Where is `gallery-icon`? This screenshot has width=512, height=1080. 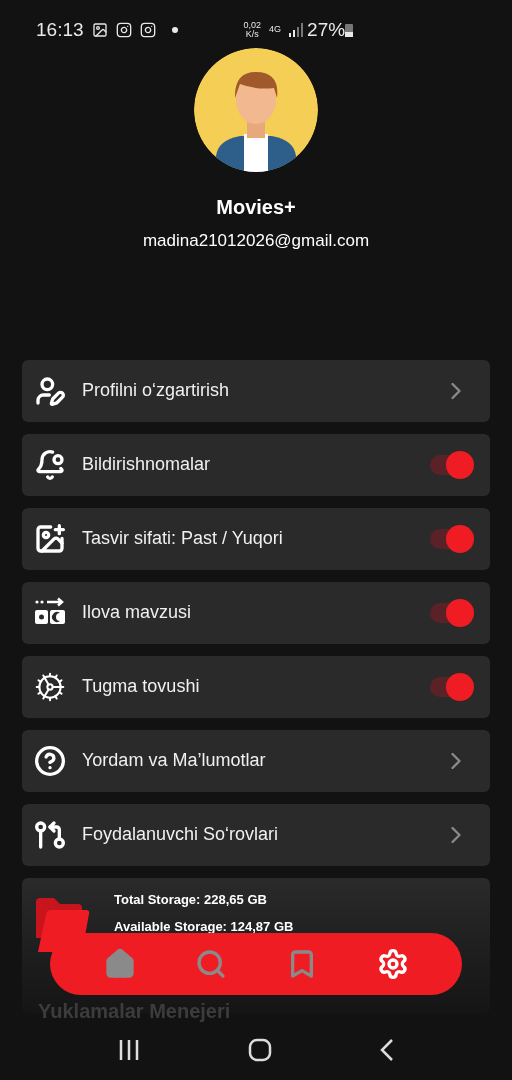 gallery-icon is located at coordinates (99, 30).